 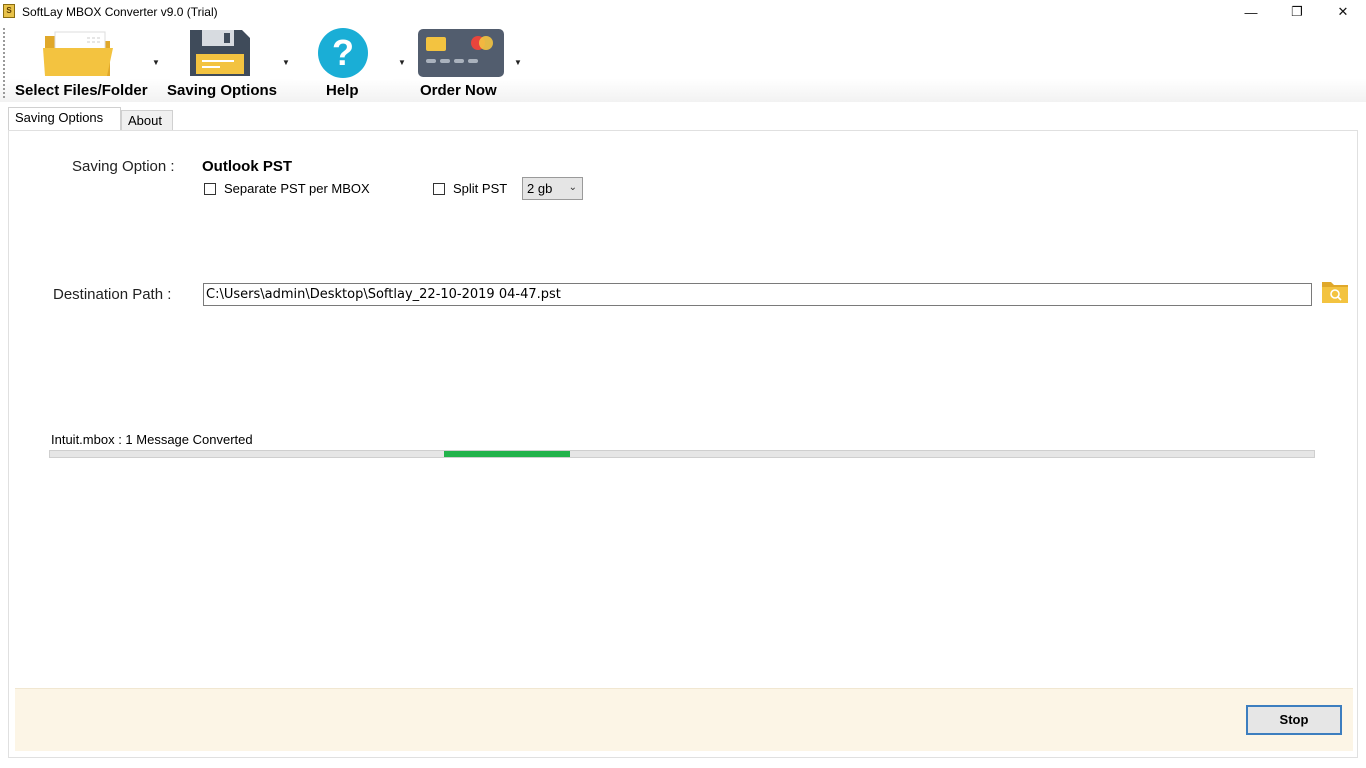 I want to click on toolbar-grip, so click(x=4, y=63).